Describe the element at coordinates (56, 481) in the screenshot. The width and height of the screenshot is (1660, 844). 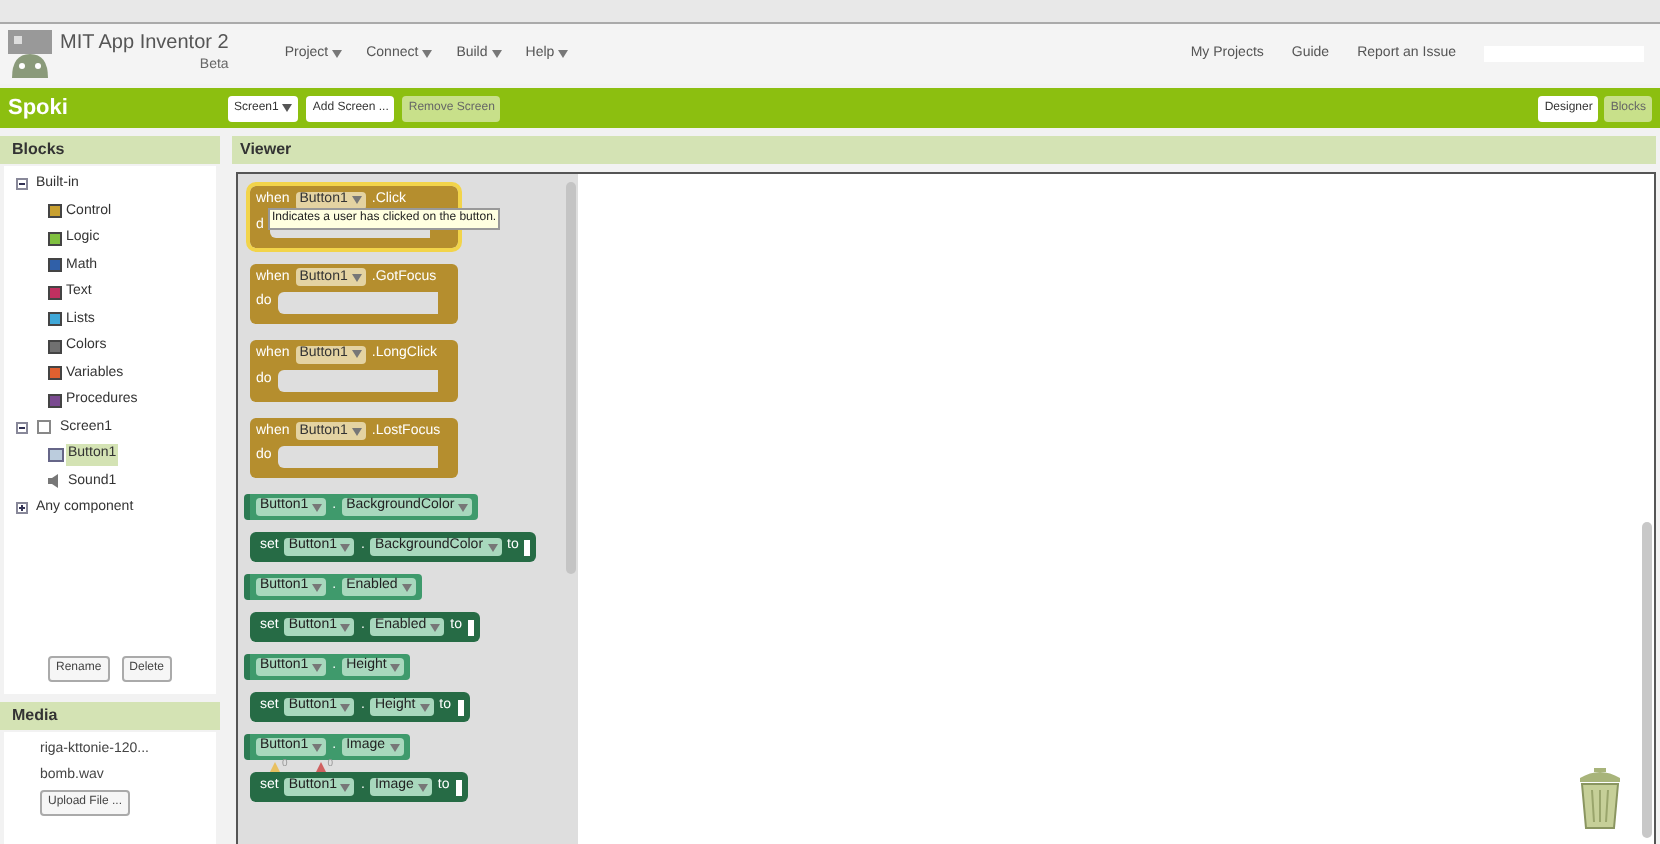
I see `speaker-icon` at that location.